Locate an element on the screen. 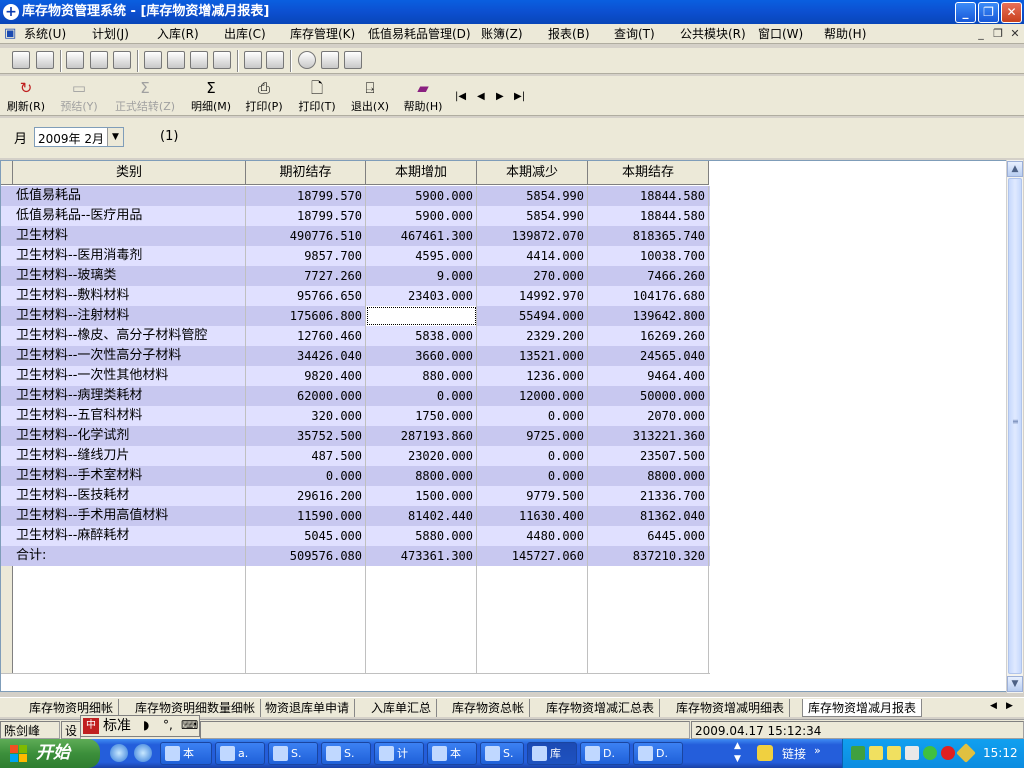 This screenshot has height=768, width=1024. vertical-scrollbar: ▲ ≡ ▼ is located at coordinates (1014, 426).